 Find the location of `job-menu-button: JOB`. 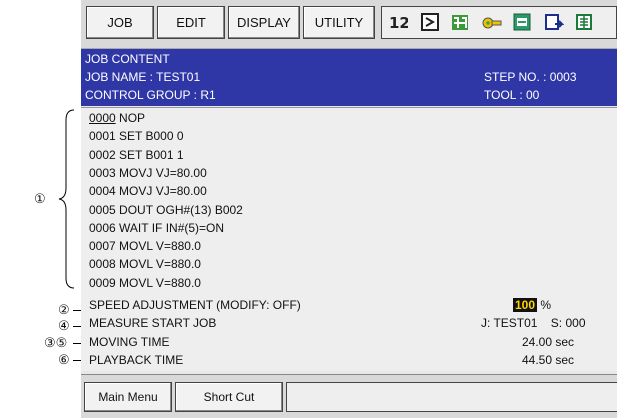

job-menu-button: JOB is located at coordinates (120, 22).